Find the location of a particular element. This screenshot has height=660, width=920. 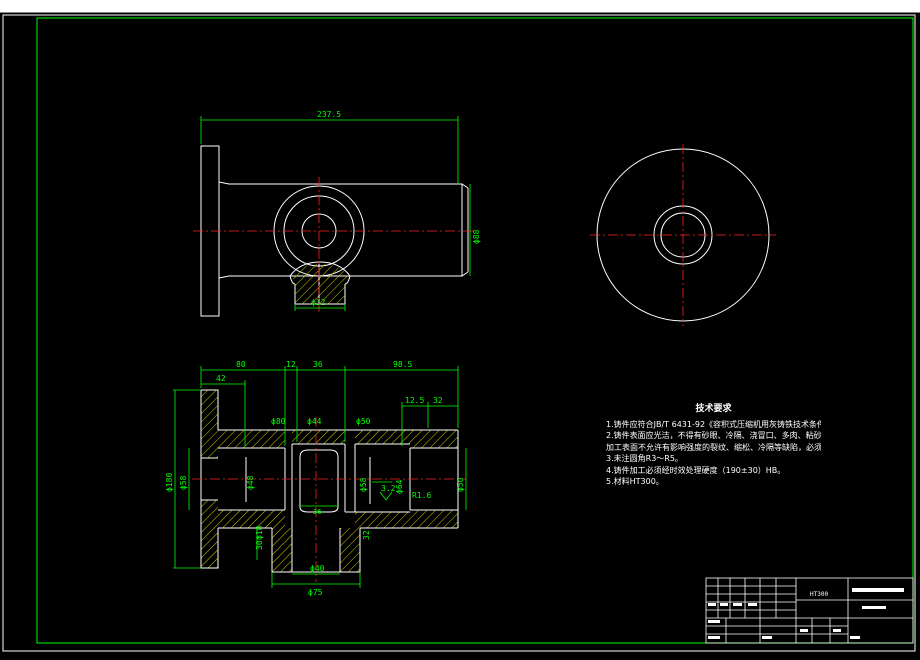

dim-phi18: ϕ18 is located at coordinates (259, 532).